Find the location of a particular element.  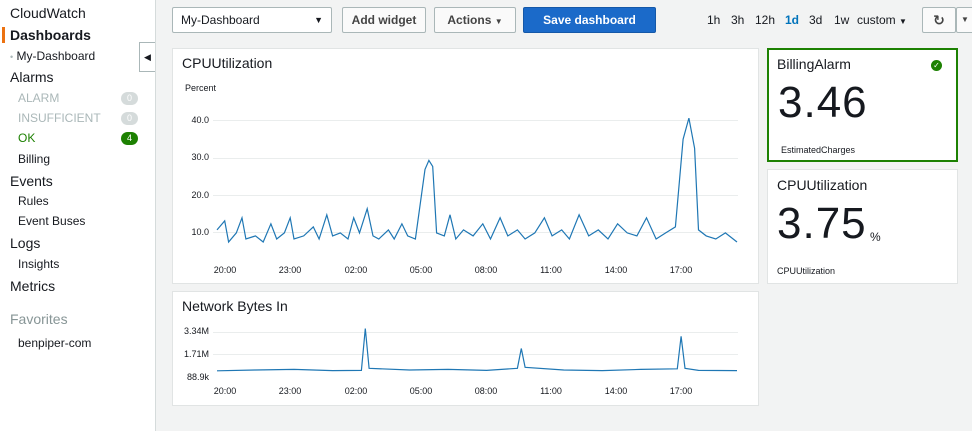

metric-label: CPUUtilization is located at coordinates (806, 271).